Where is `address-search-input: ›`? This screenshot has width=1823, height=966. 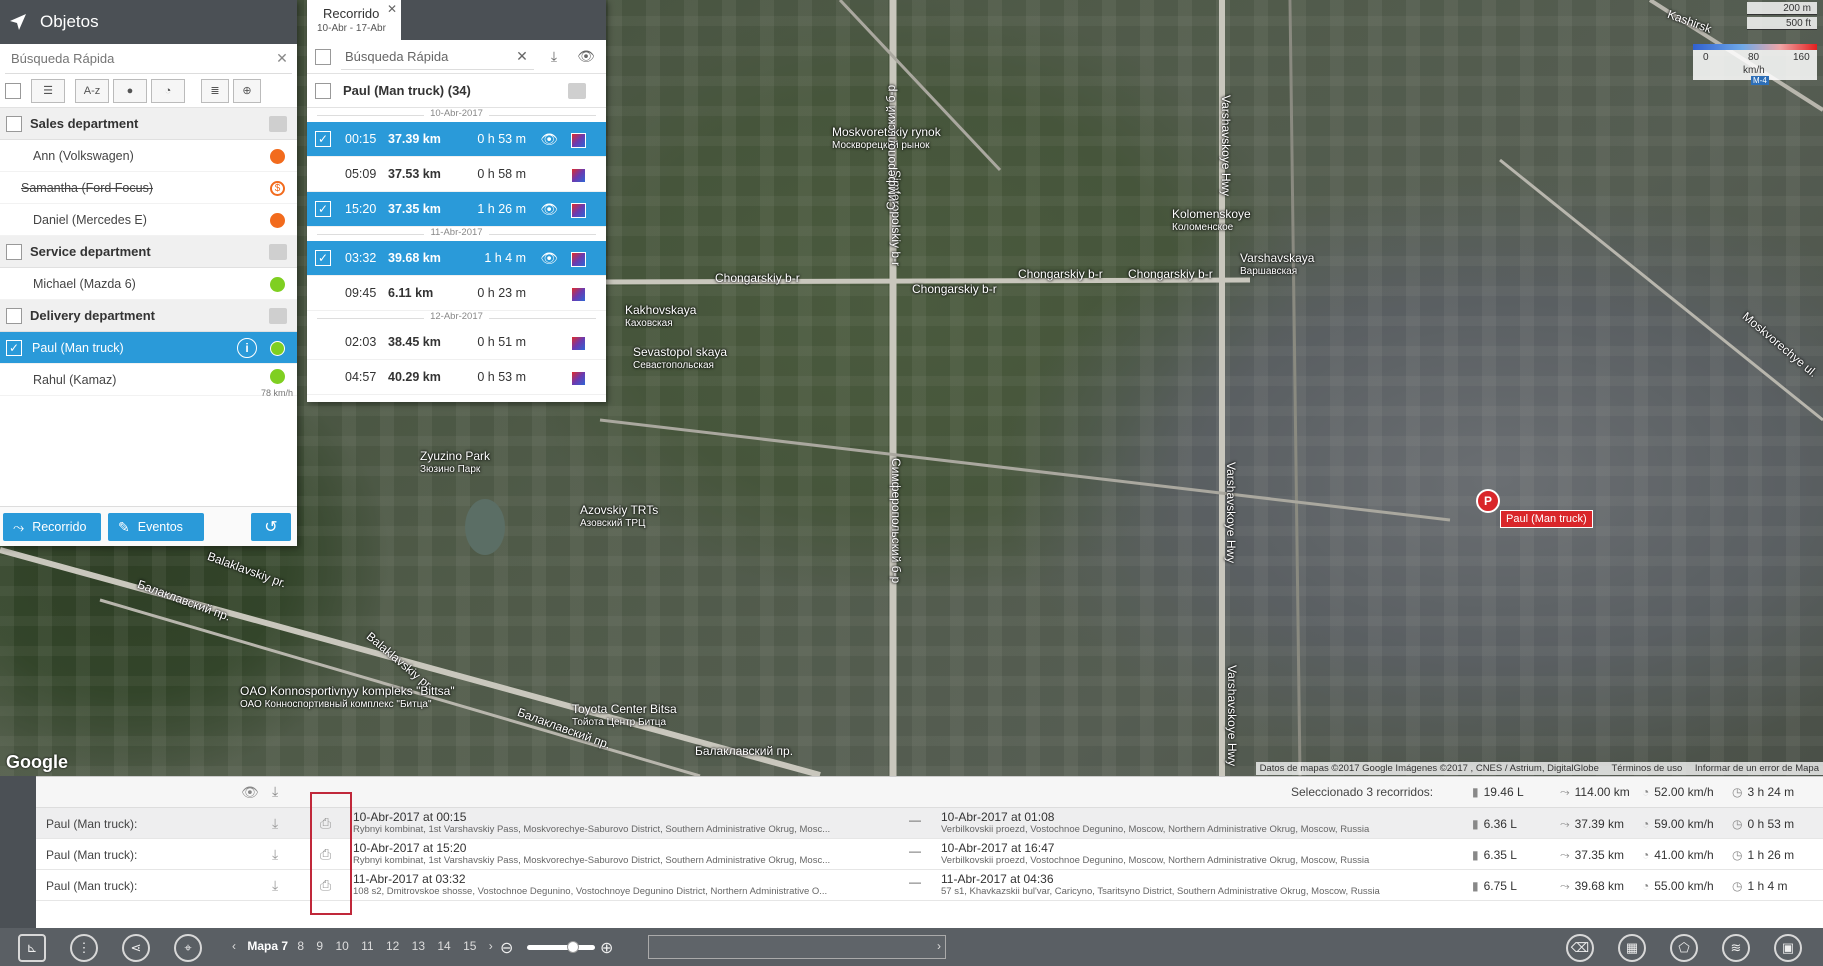
address-search-input: › is located at coordinates (797, 947).